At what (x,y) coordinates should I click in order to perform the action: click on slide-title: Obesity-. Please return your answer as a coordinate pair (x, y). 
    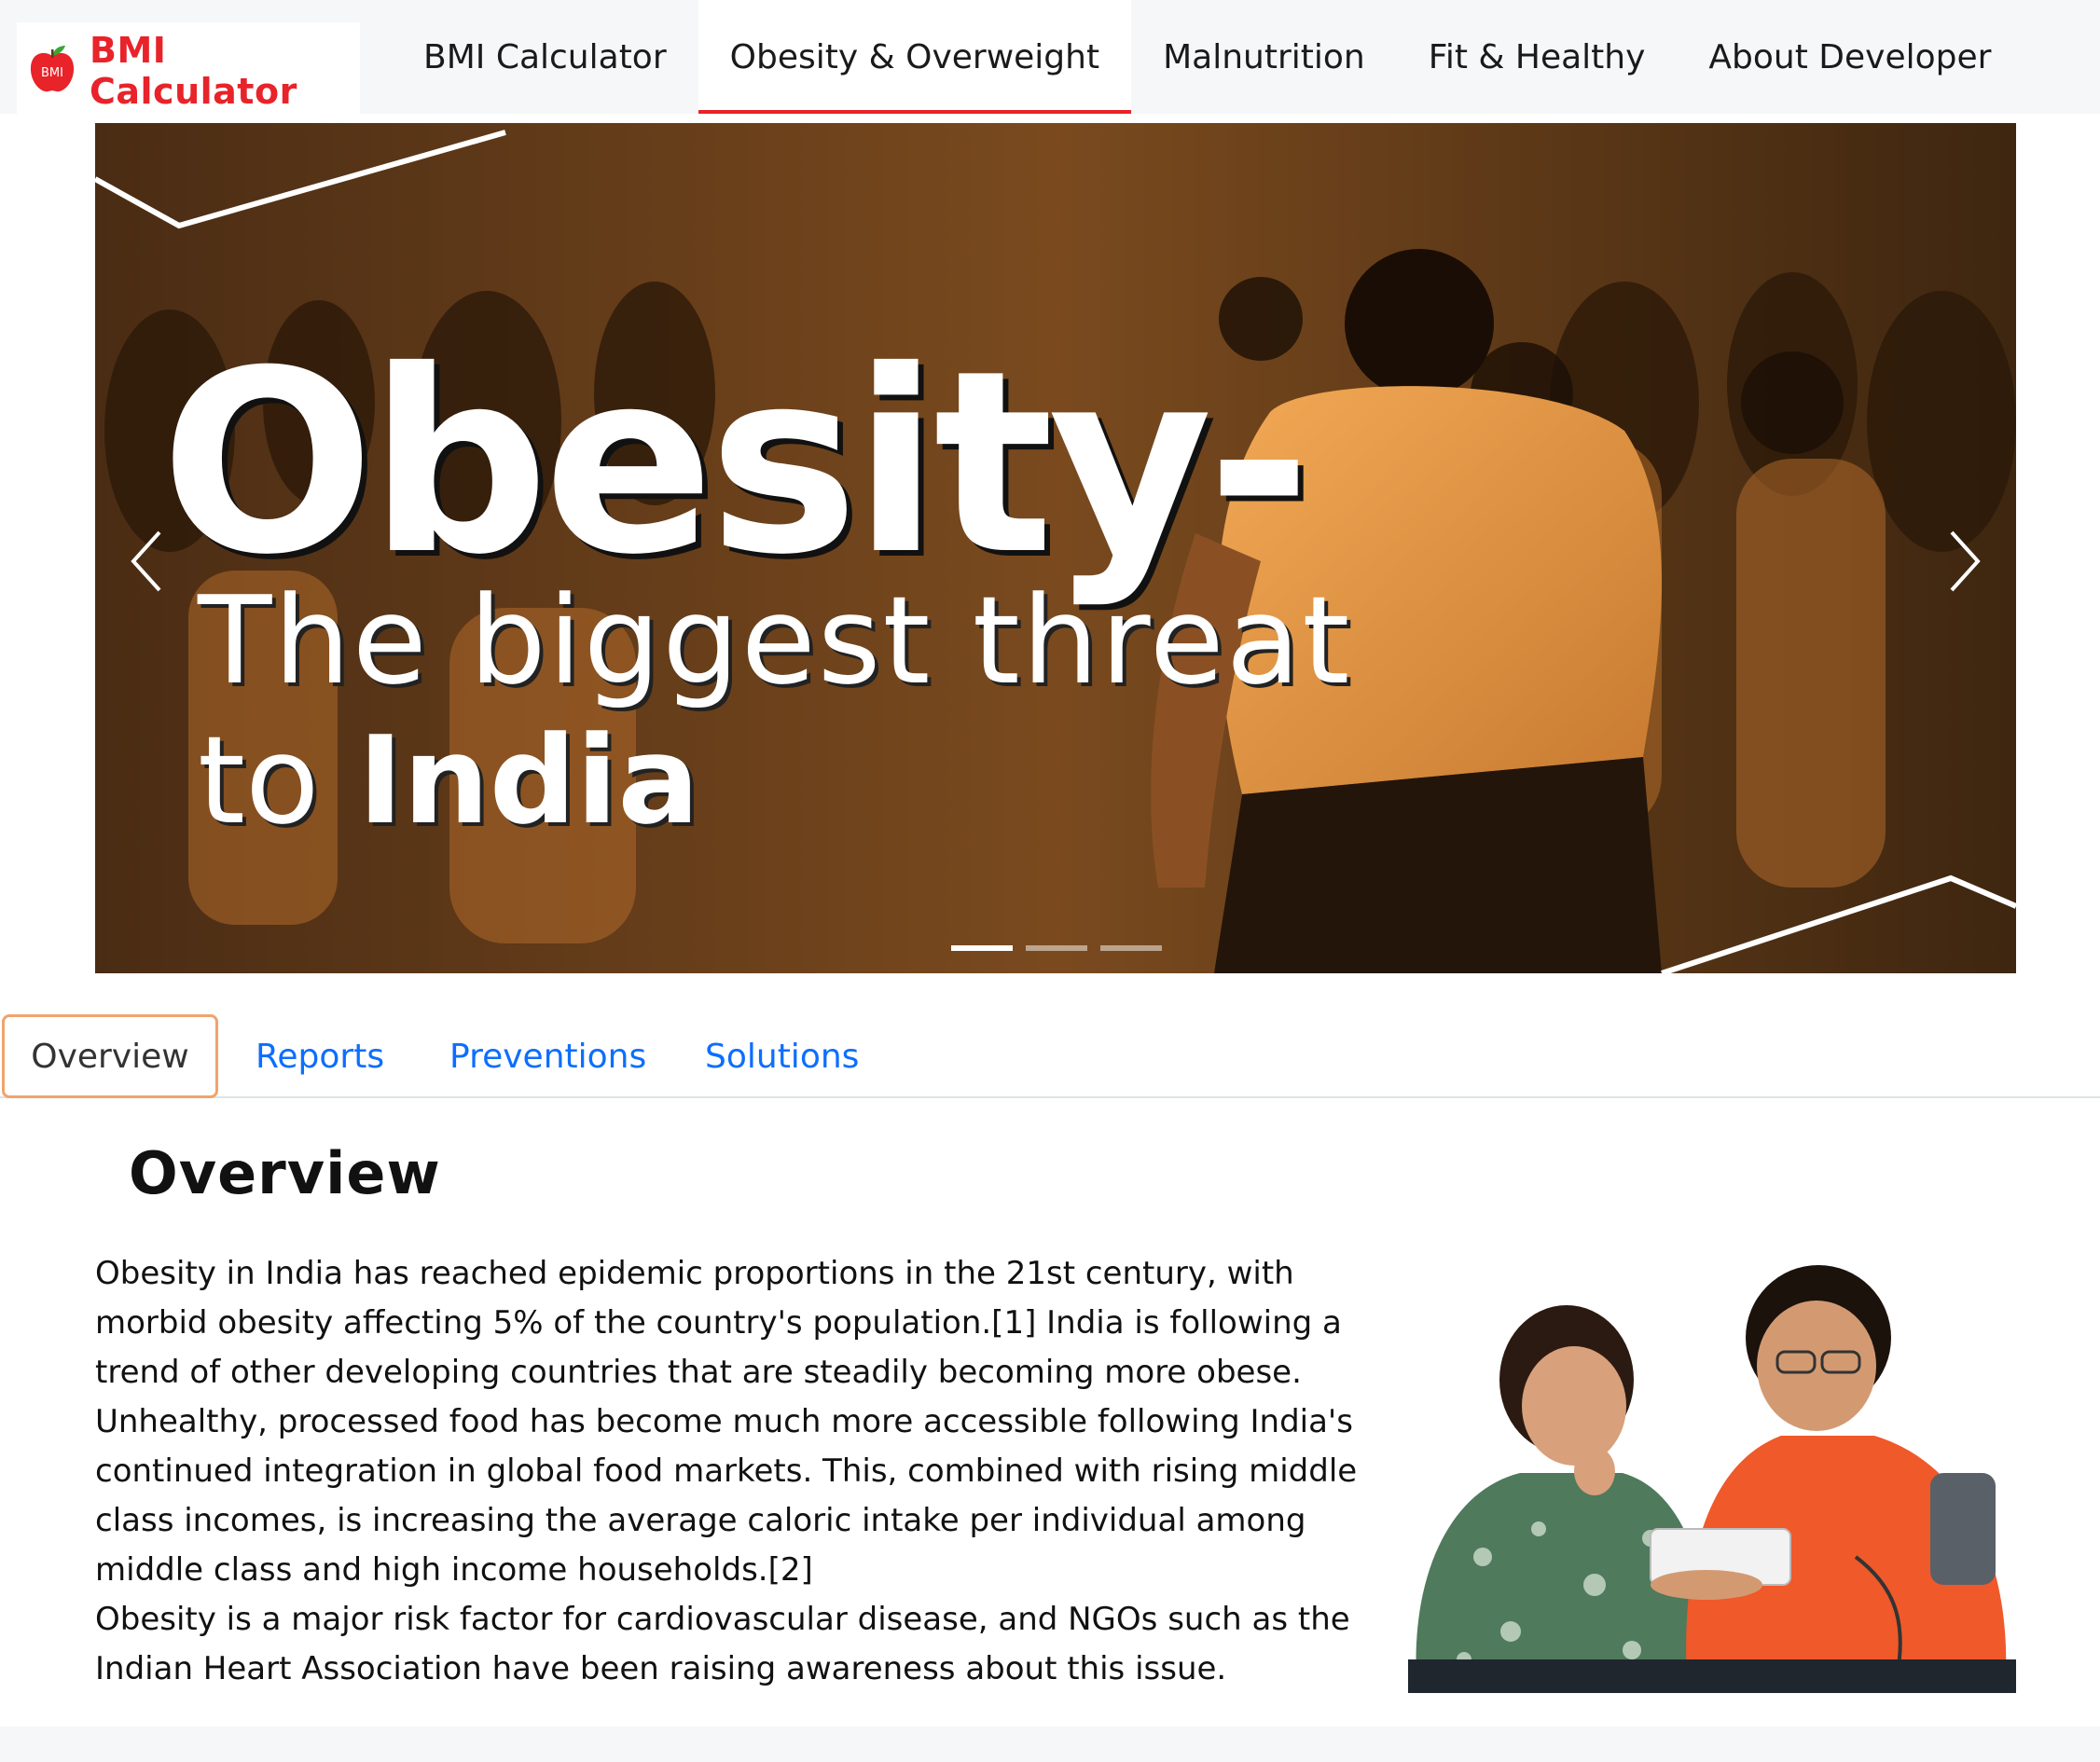
    Looking at the image, I should click on (735, 463).